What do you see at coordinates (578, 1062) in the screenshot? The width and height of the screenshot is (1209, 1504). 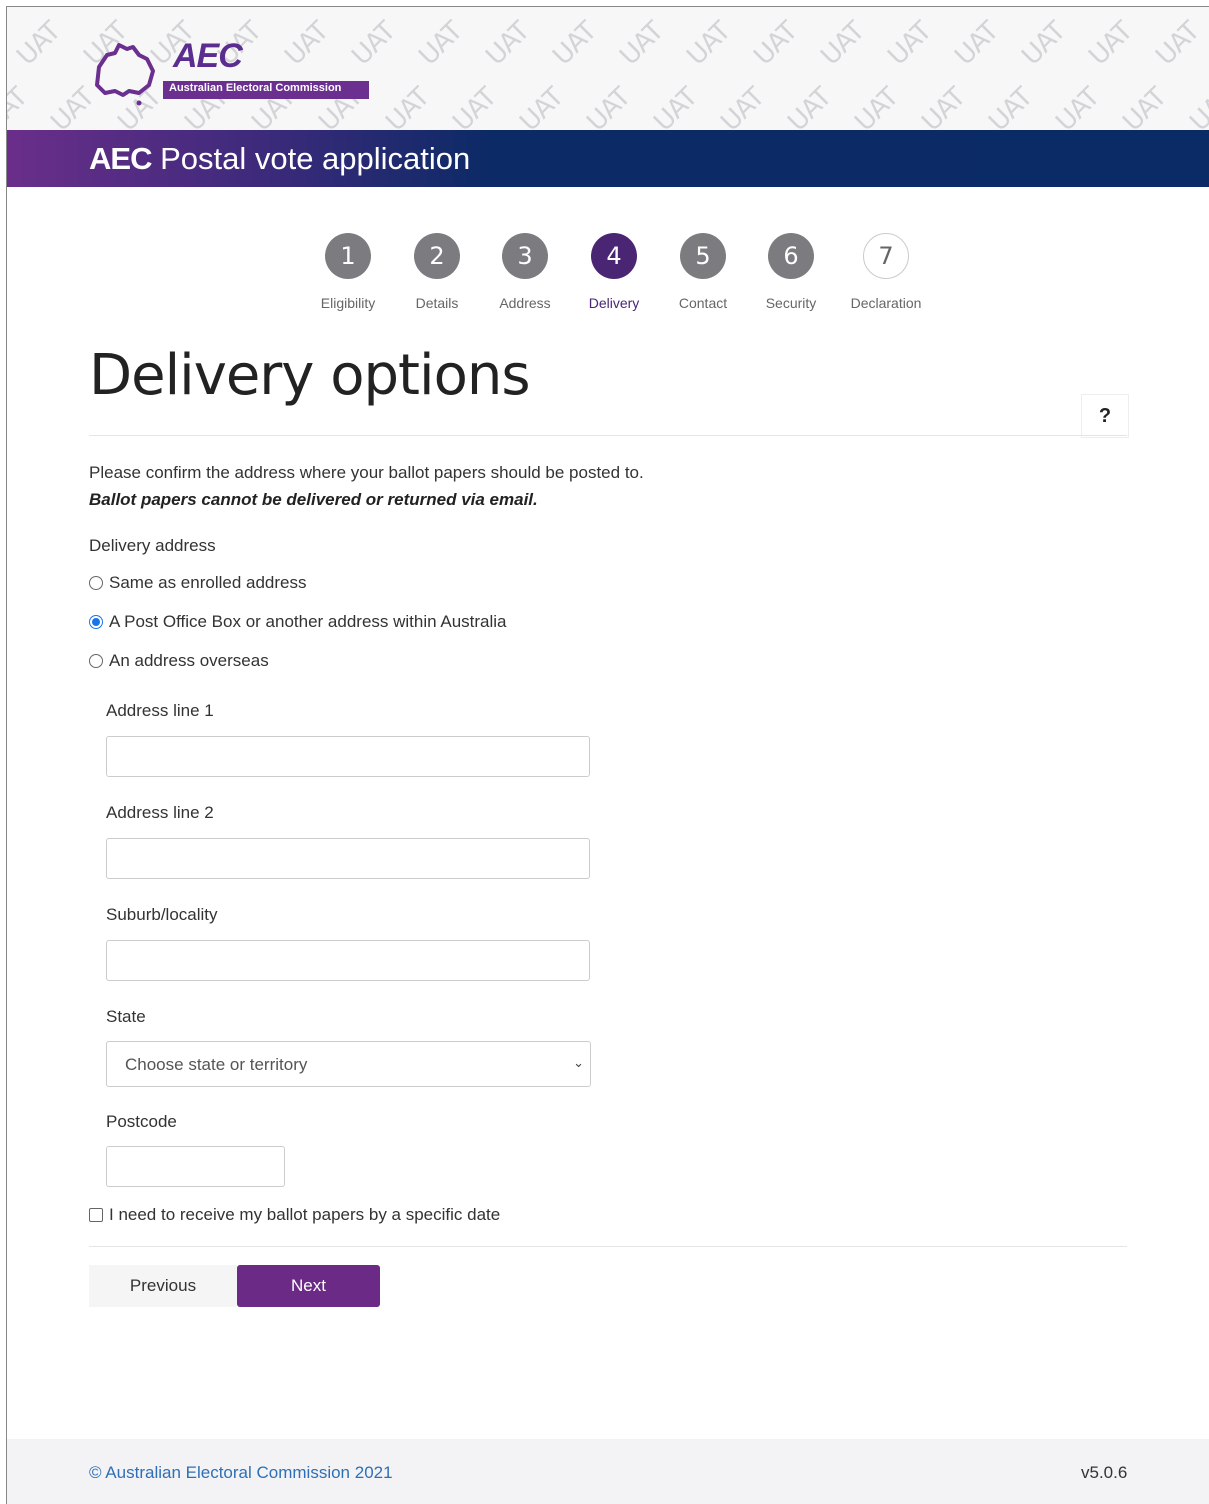 I see `chevron-down-icon: ⌄` at bounding box center [578, 1062].